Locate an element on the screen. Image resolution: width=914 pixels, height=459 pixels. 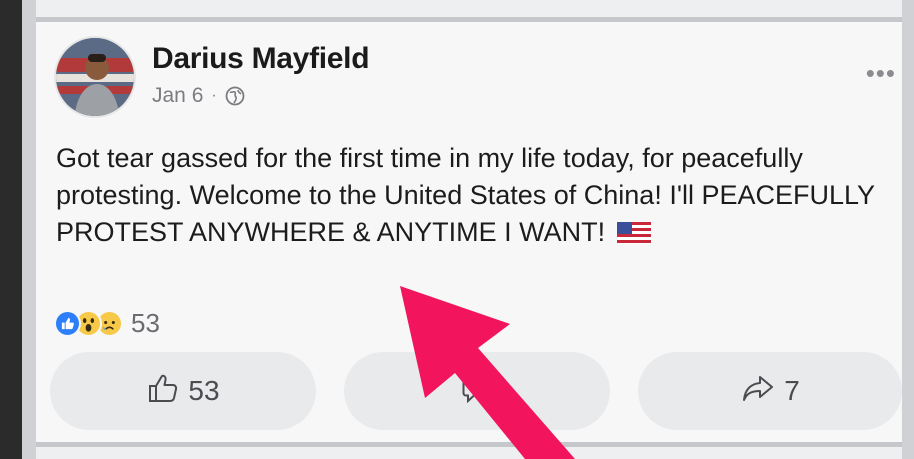
post-meta: Jan 6 · is located at coordinates (198, 96).